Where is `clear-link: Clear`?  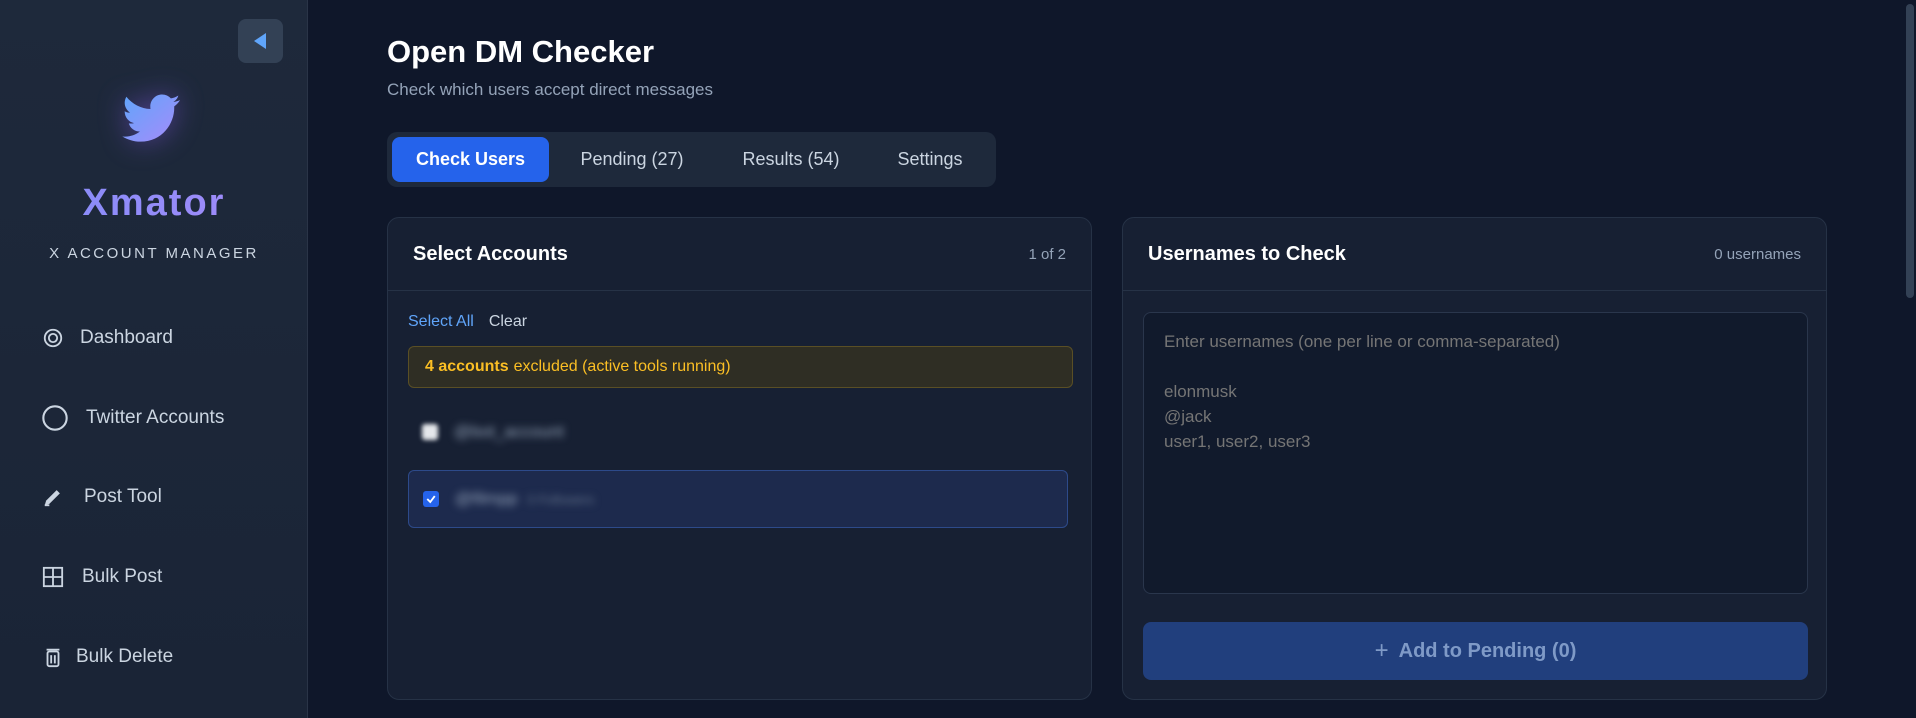 clear-link: Clear is located at coordinates (508, 322).